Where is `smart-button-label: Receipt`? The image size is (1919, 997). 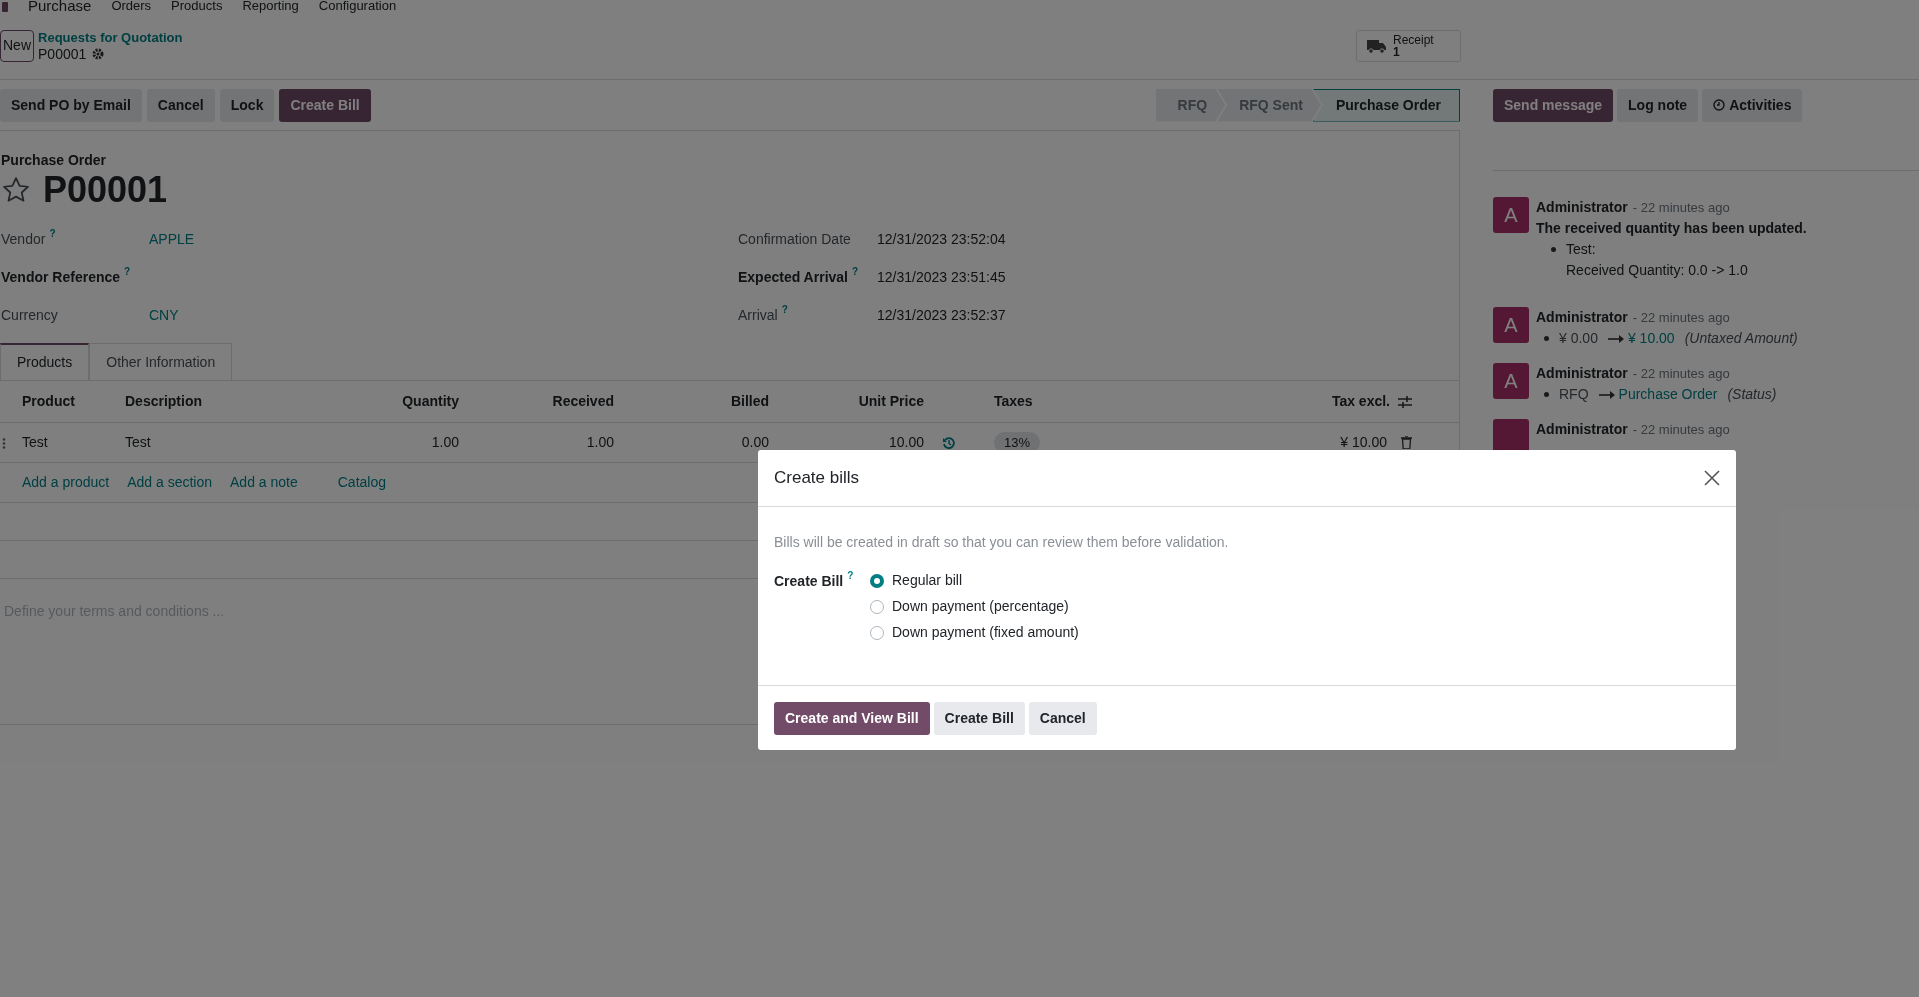 smart-button-label: Receipt is located at coordinates (1413, 39).